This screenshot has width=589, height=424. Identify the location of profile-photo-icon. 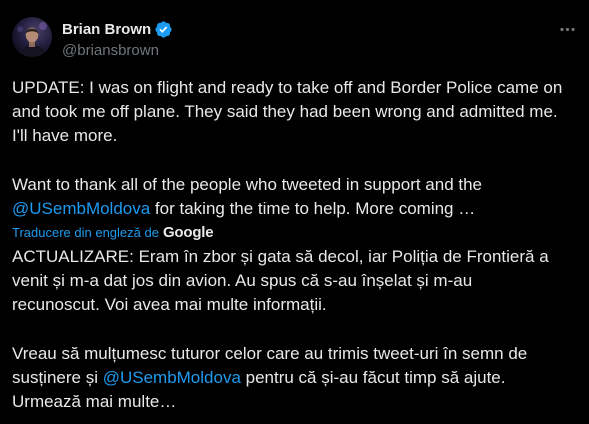
(32, 37).